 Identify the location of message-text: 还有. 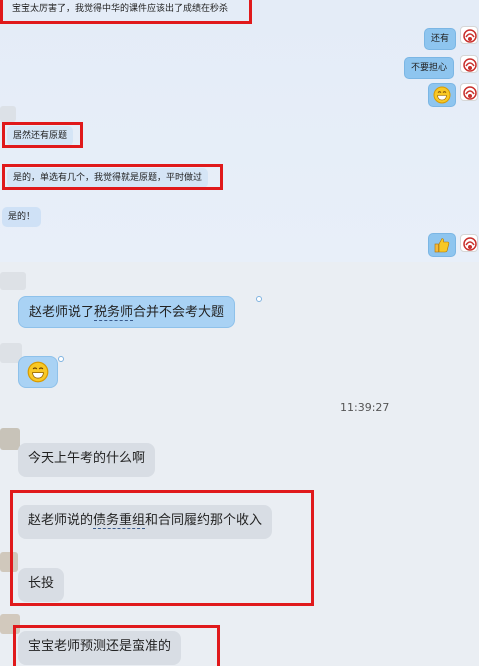
(440, 39).